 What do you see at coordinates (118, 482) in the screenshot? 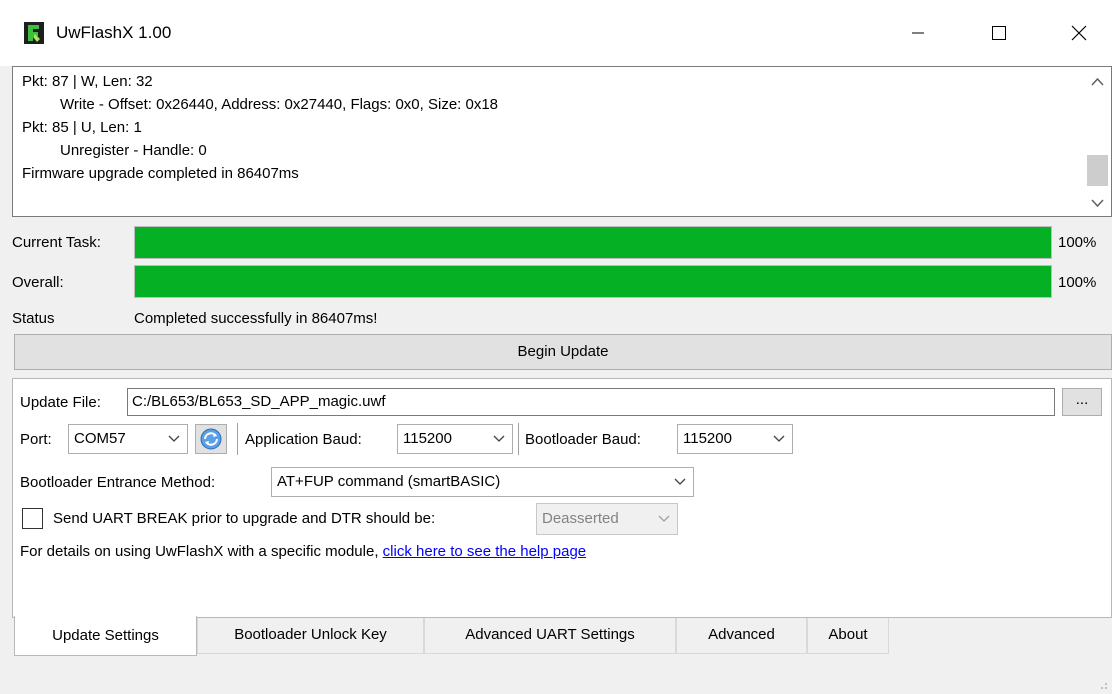
I see `bootloader-entrance-label: Bootloader Entrance Method:` at bounding box center [118, 482].